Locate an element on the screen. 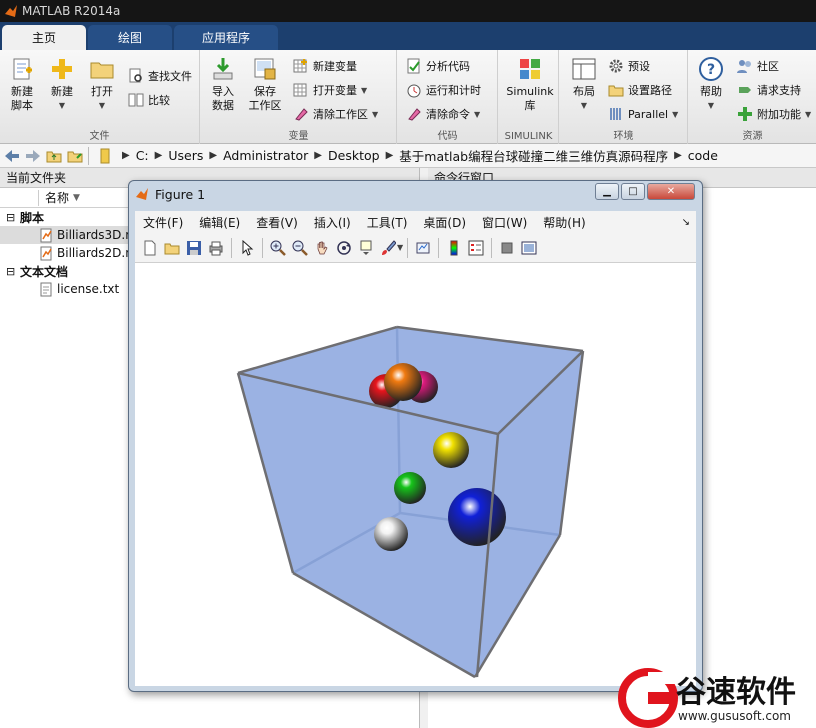  print-figure-button is located at coordinates (216, 248).